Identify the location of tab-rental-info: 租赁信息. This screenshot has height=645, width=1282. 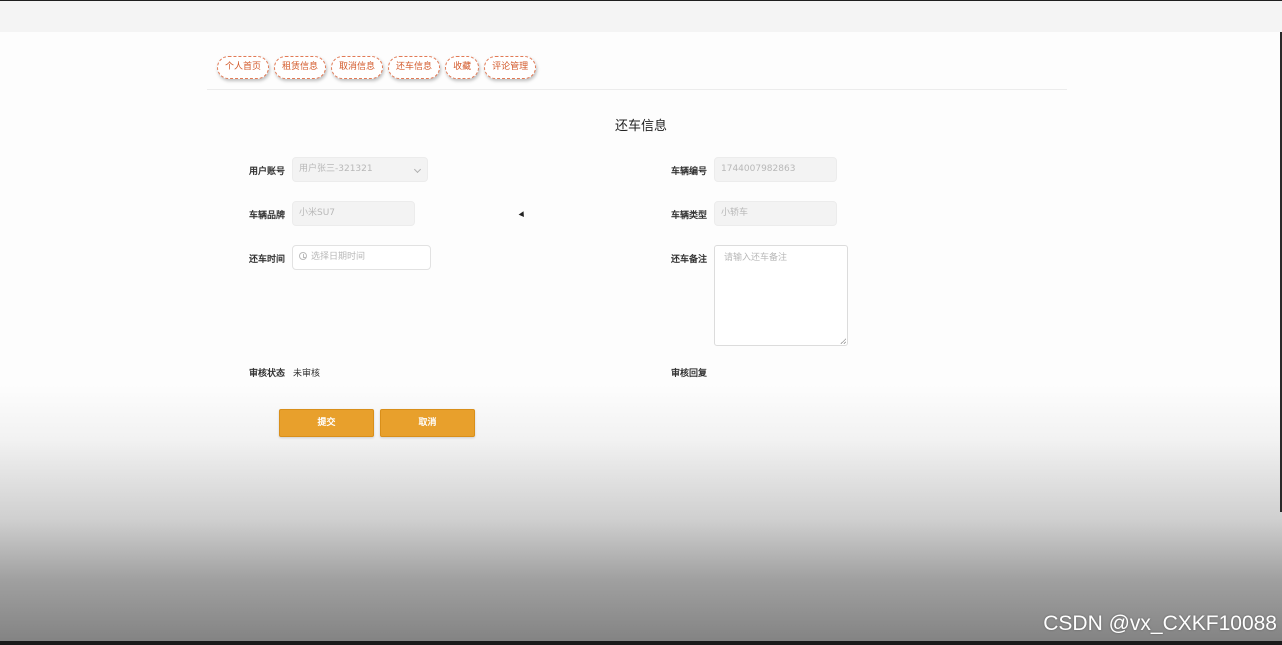
(300, 67).